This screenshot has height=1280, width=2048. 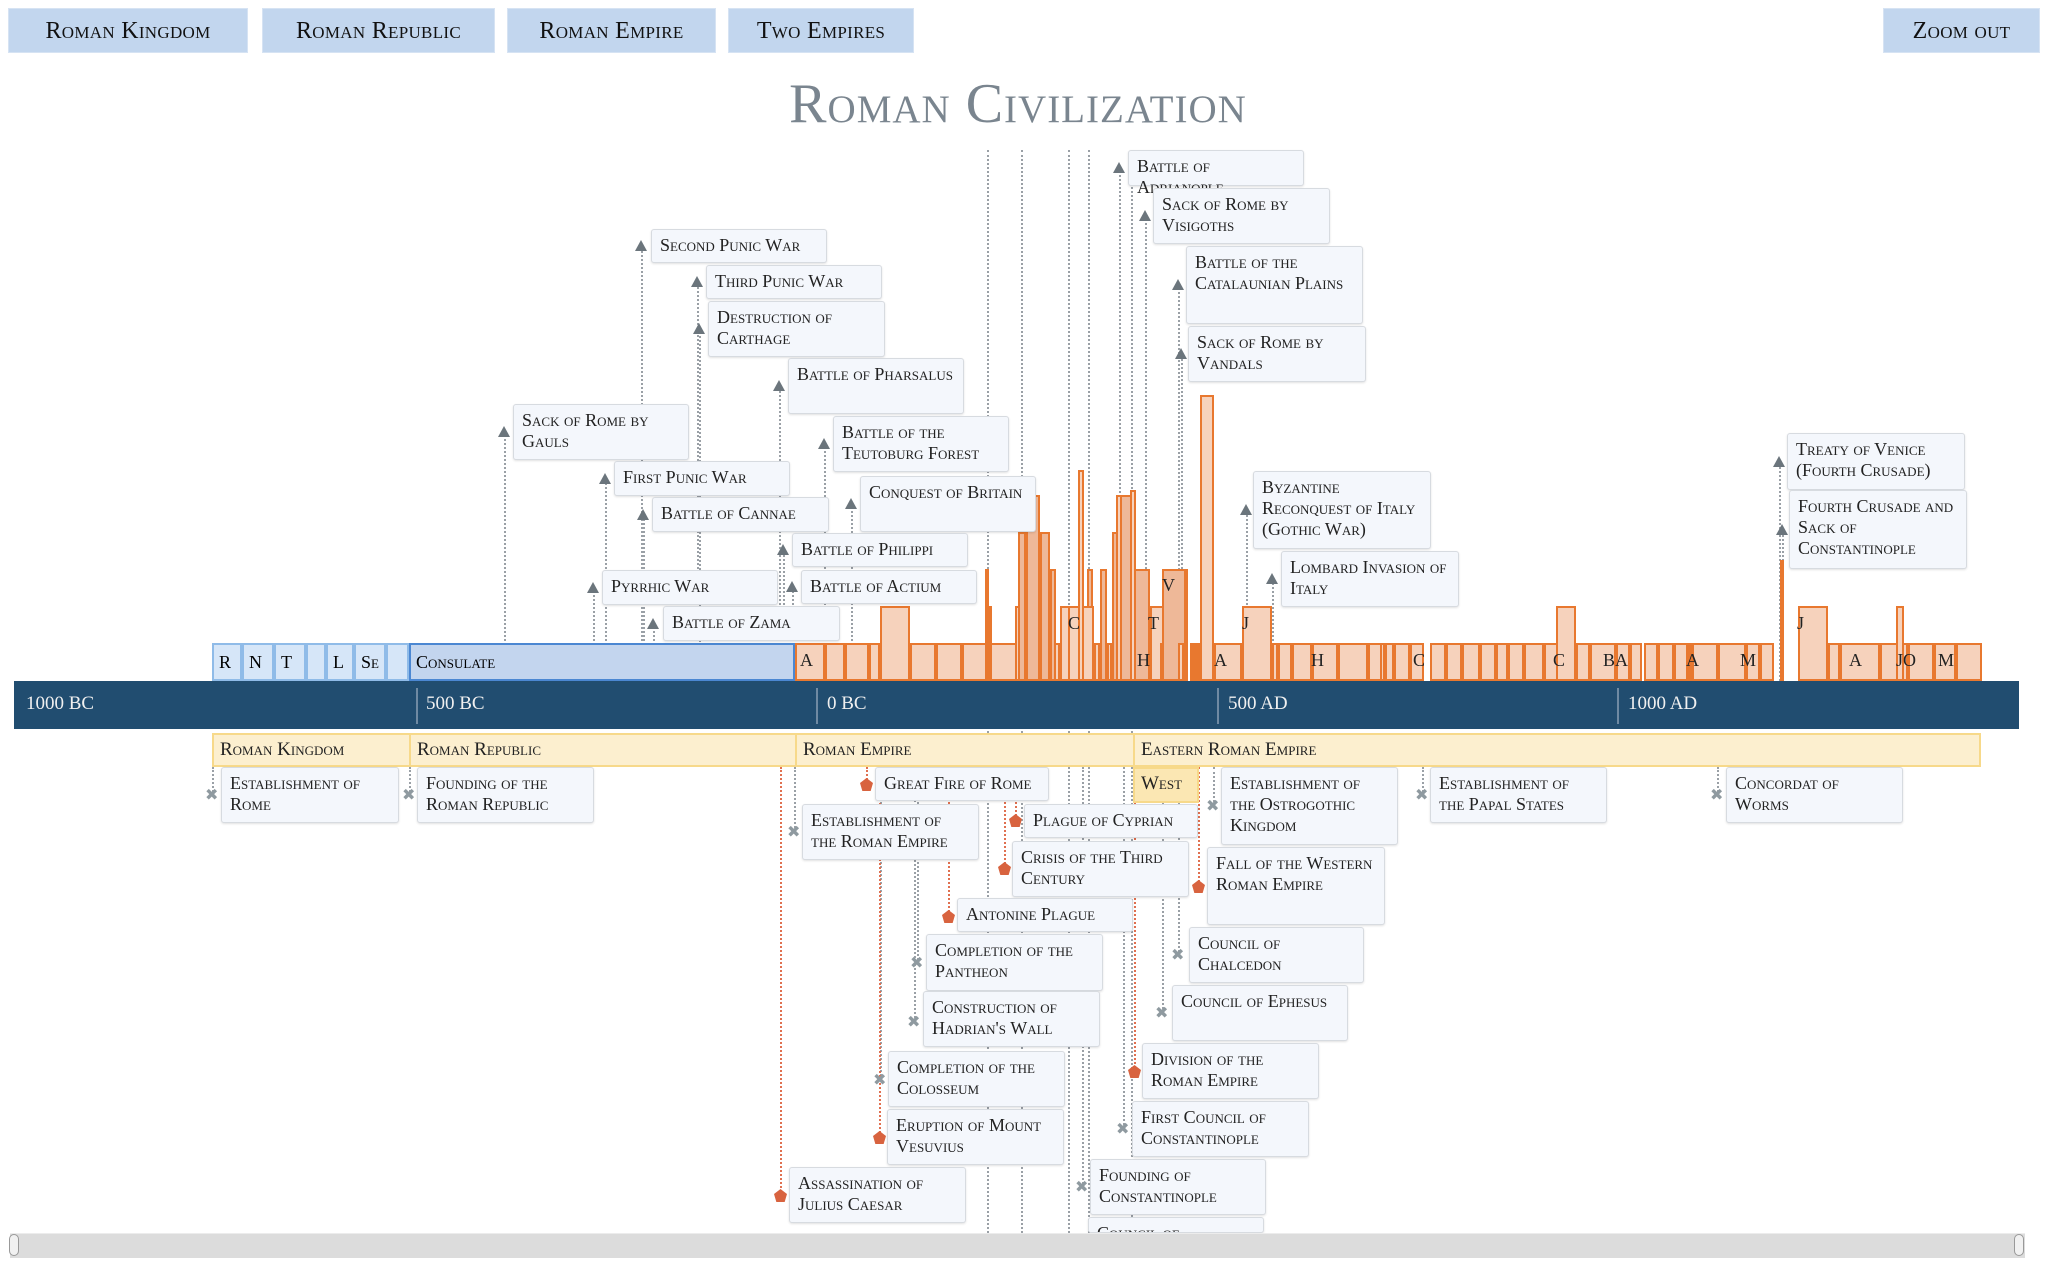 What do you see at coordinates (876, 386) in the screenshot?
I see `event-label: Battle of Pharsalus` at bounding box center [876, 386].